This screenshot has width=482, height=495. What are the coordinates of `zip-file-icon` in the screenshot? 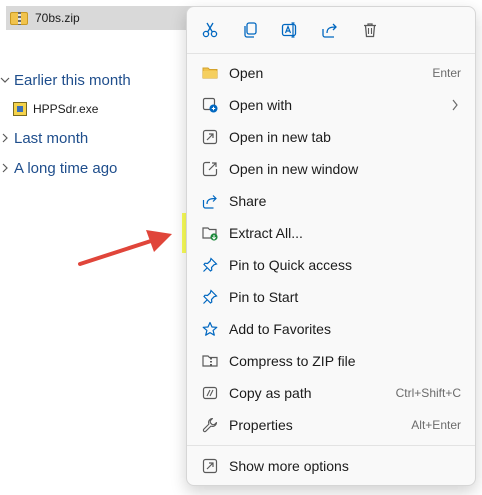 It's located at (19, 18).